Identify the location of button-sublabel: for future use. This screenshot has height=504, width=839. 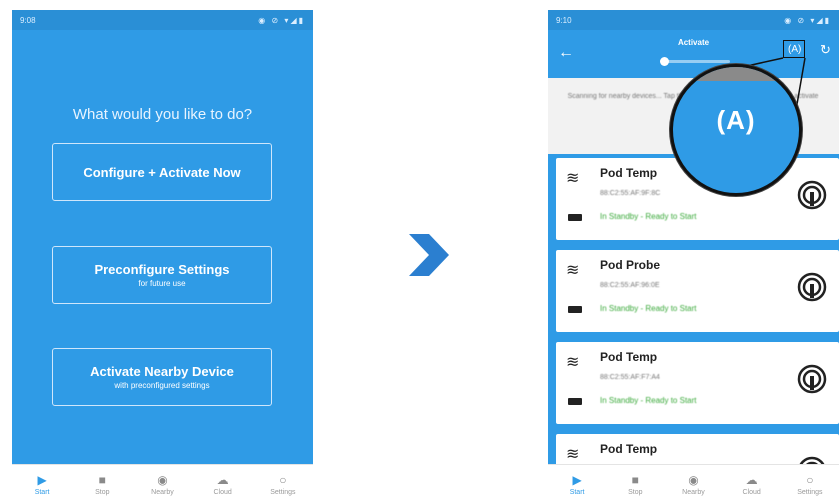
(162, 283).